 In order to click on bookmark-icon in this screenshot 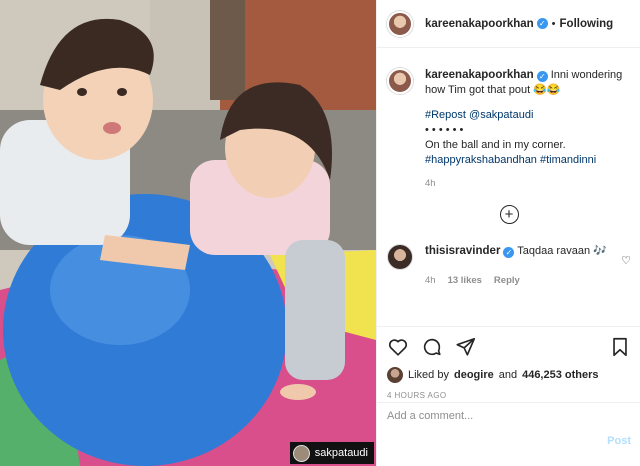, I will do `click(620, 347)`.